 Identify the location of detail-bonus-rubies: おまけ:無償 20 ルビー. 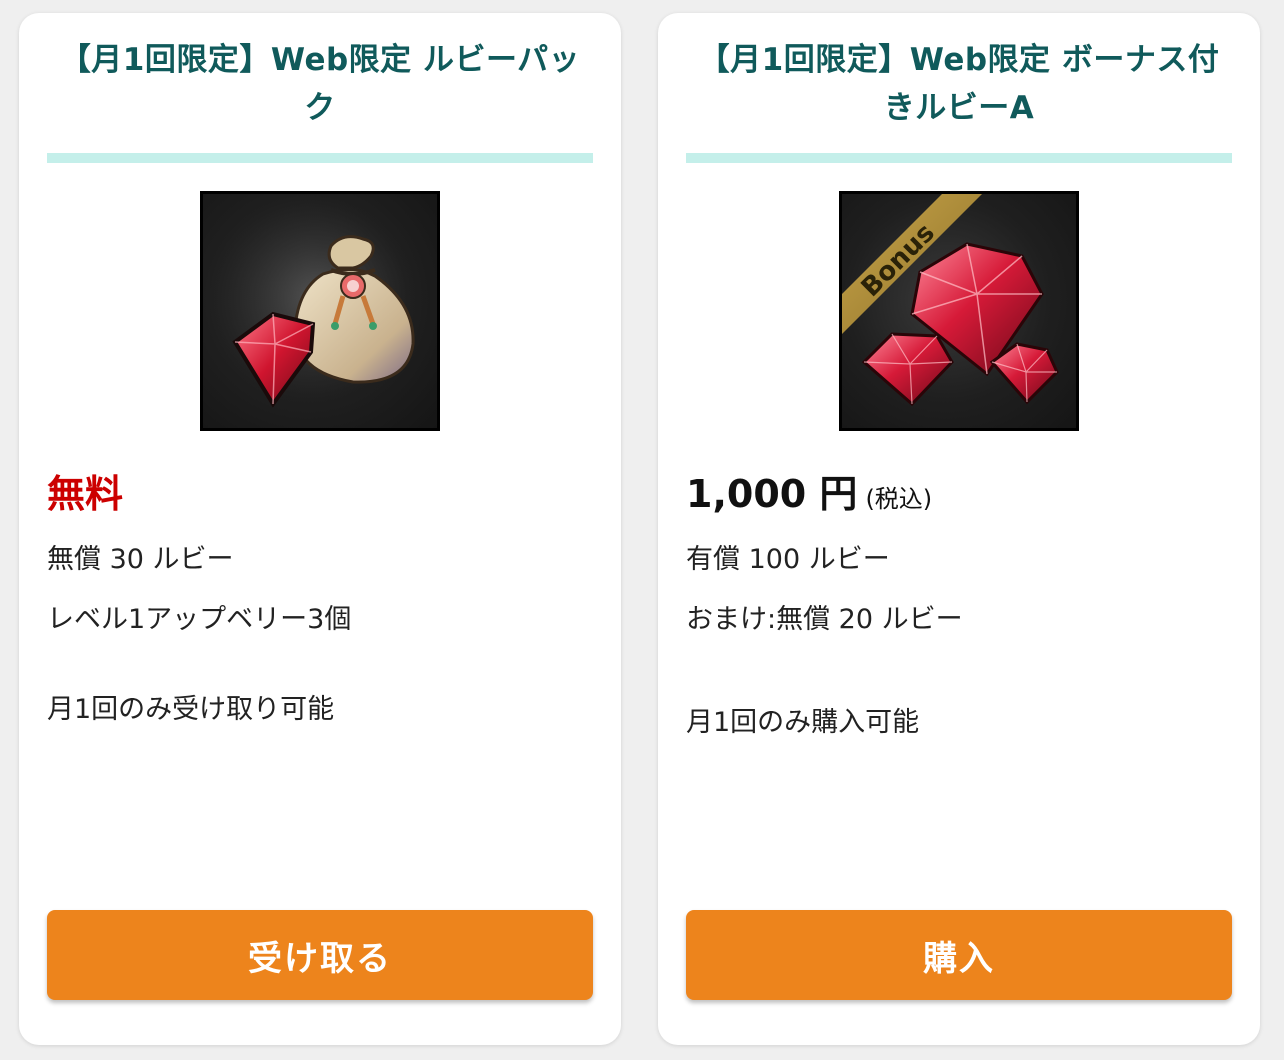
(824, 619).